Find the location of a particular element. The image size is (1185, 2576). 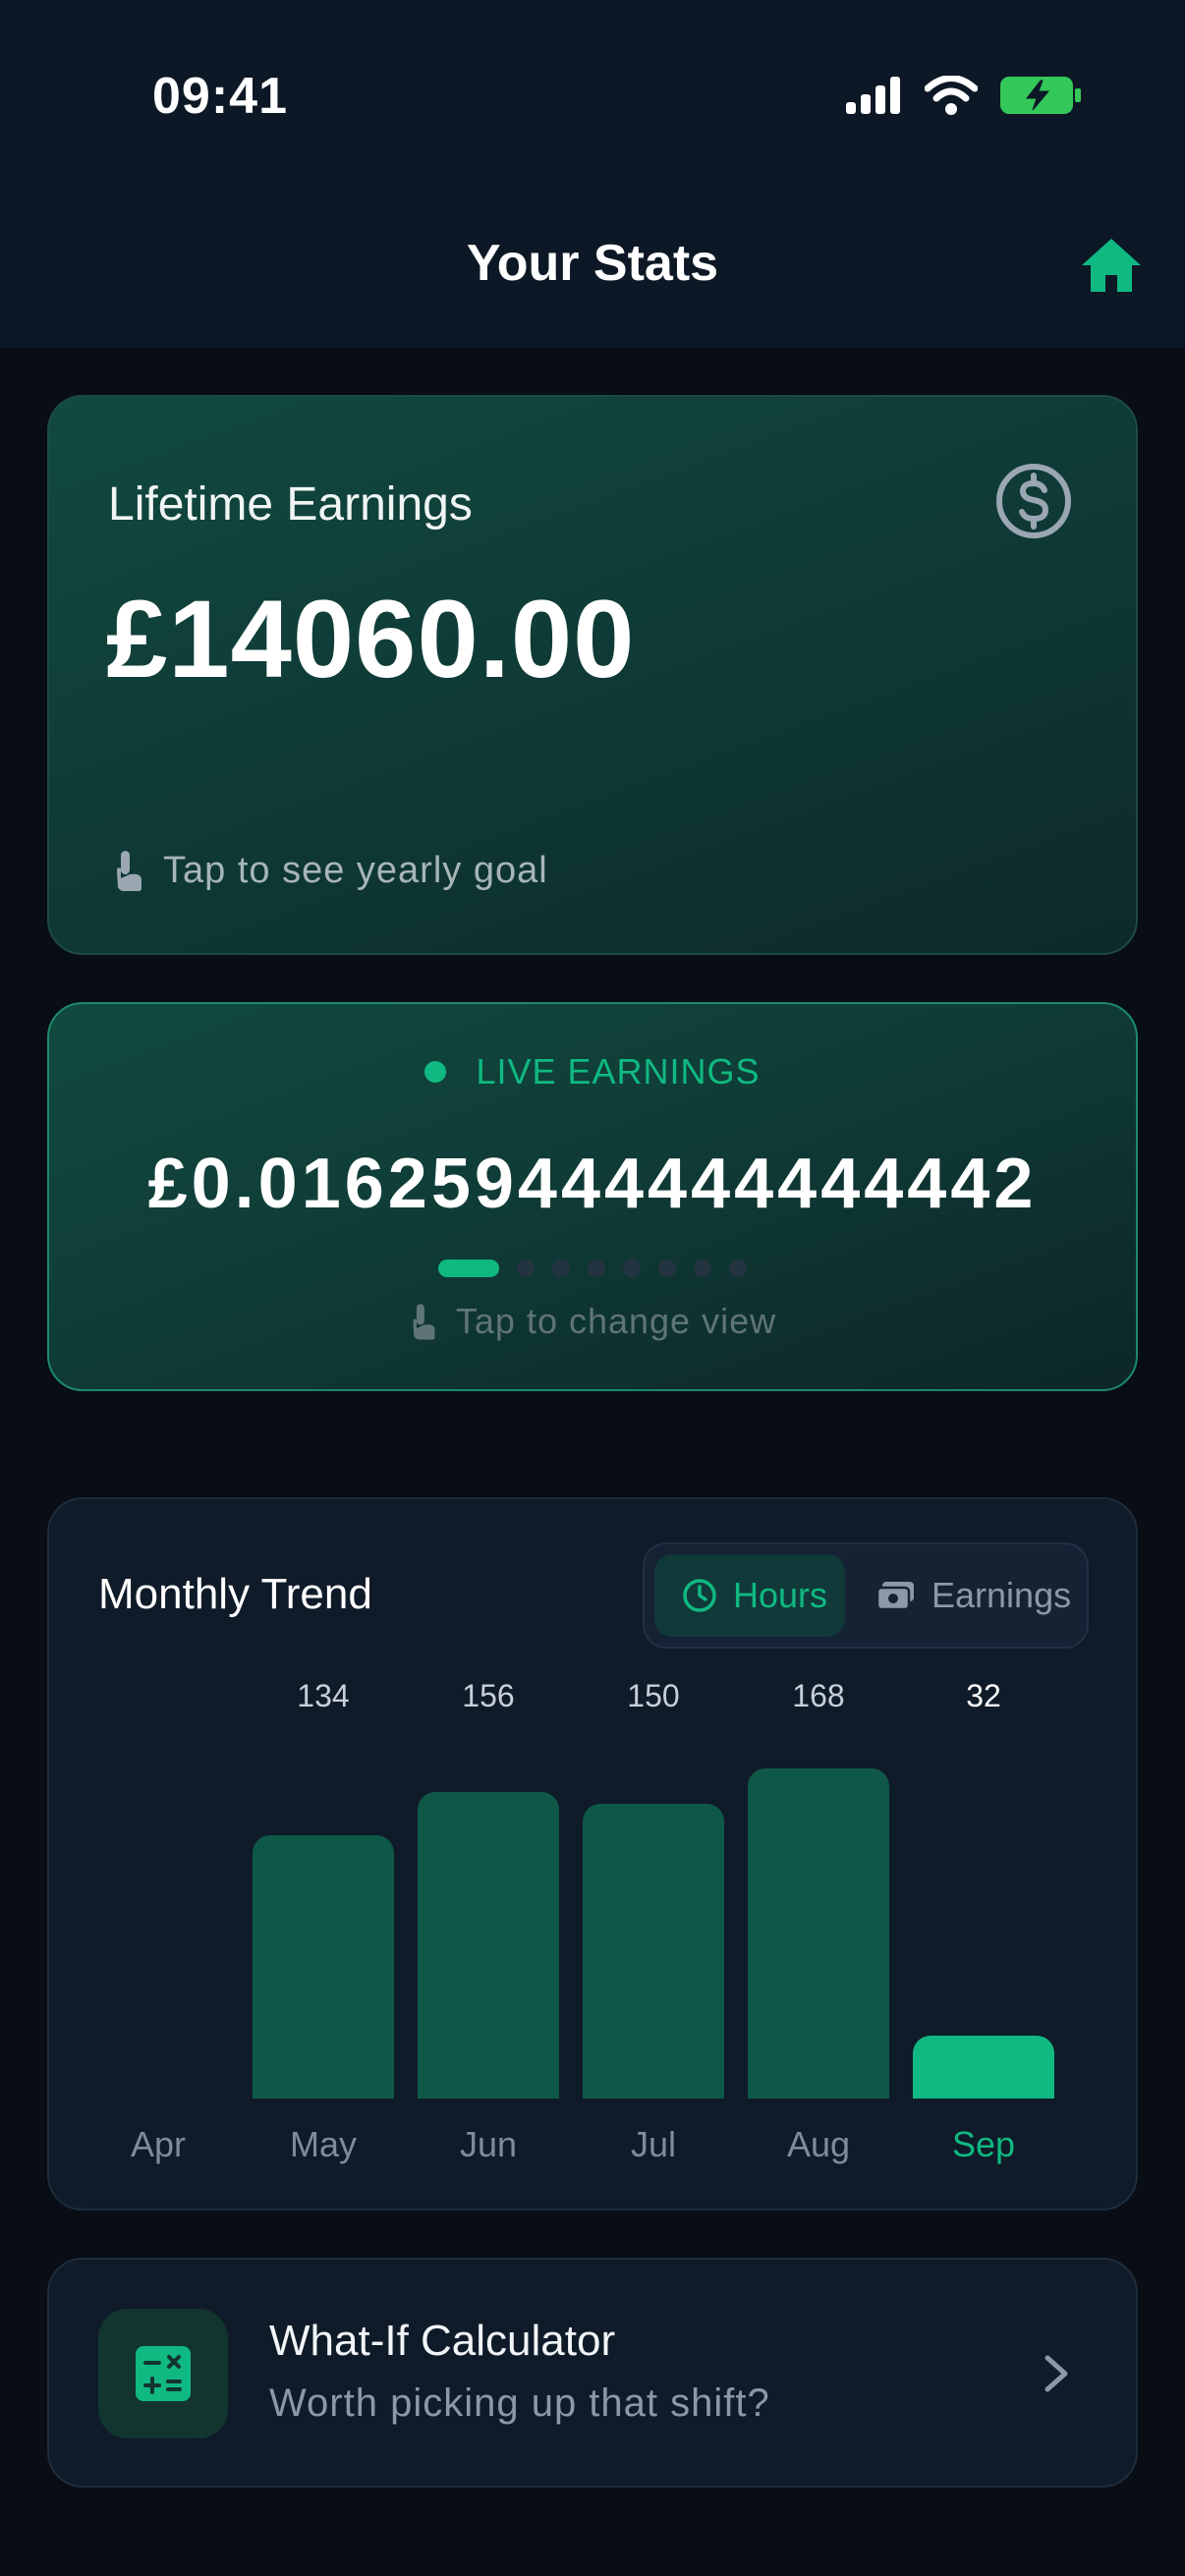

chart-x-label-apr: Apr is located at coordinates (159, 2144).